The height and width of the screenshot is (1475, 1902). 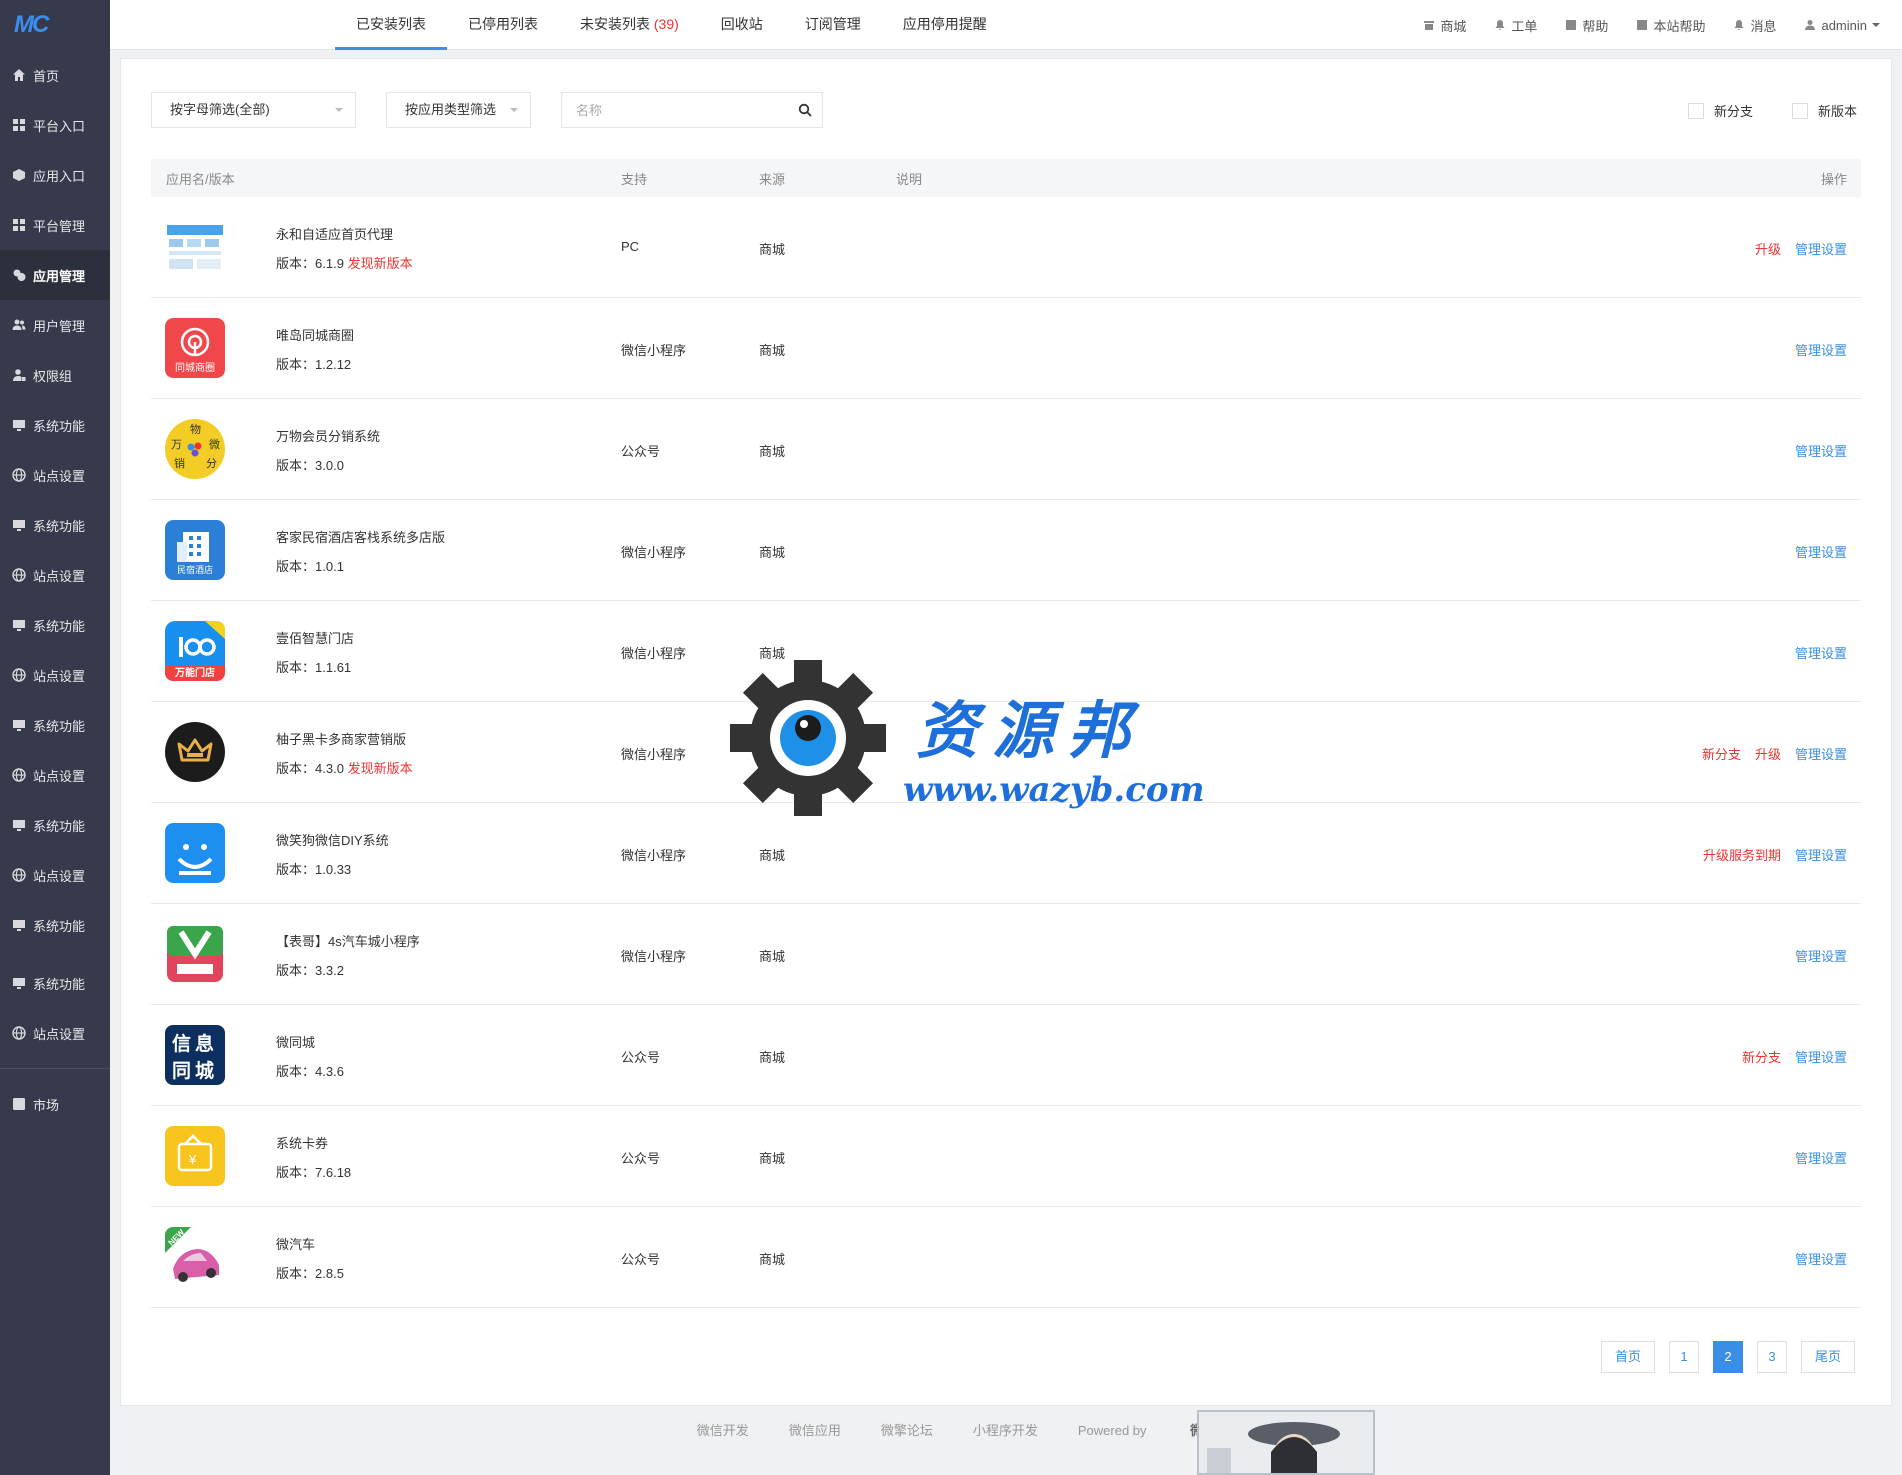 I want to click on app-version: 版本：4.3.0 发现新版本, so click(x=344, y=767).